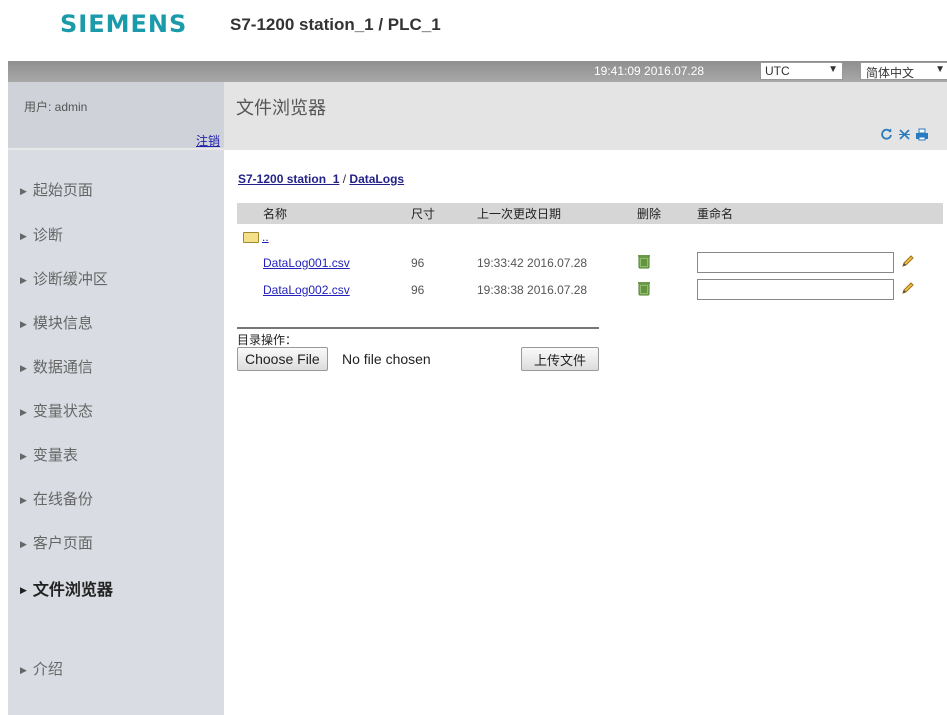  Describe the element at coordinates (56, 107) in the screenshot. I see `user-label: 用户: admin` at that location.